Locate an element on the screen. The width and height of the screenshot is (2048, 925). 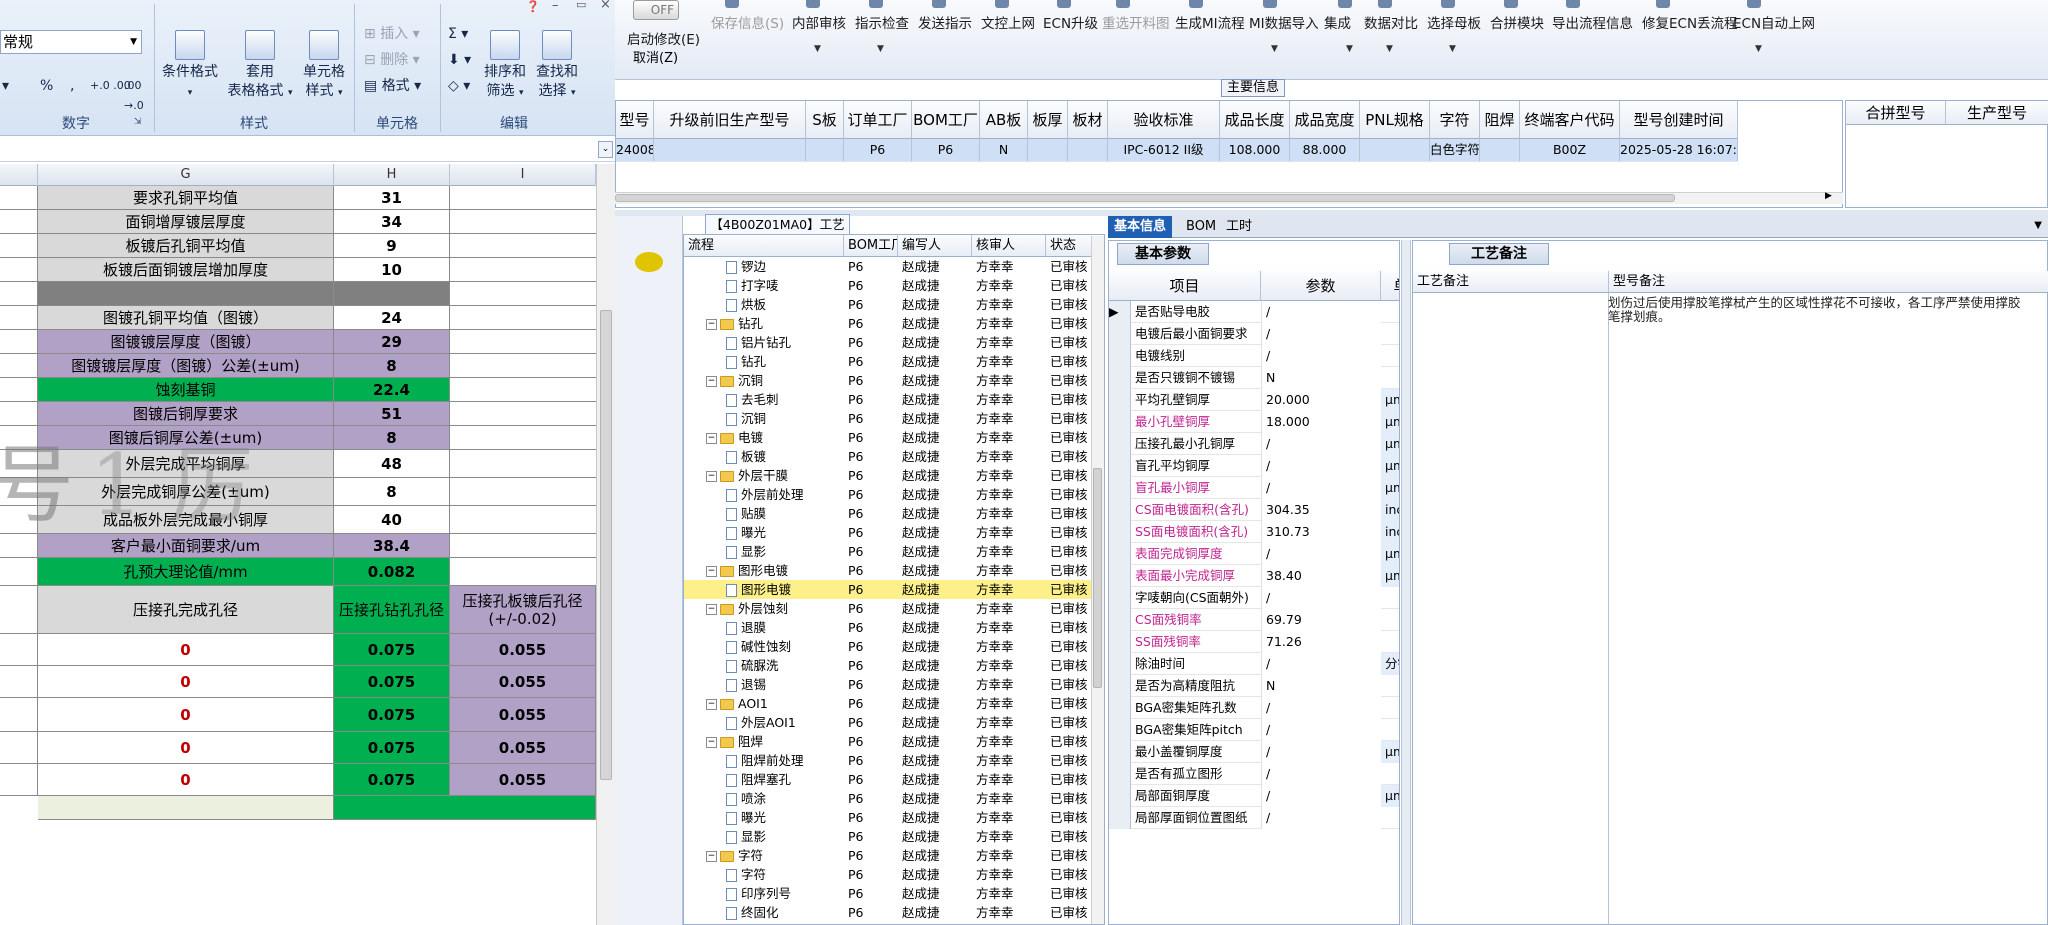
main-col-header: PNL规格 is located at coordinates (1395, 120).